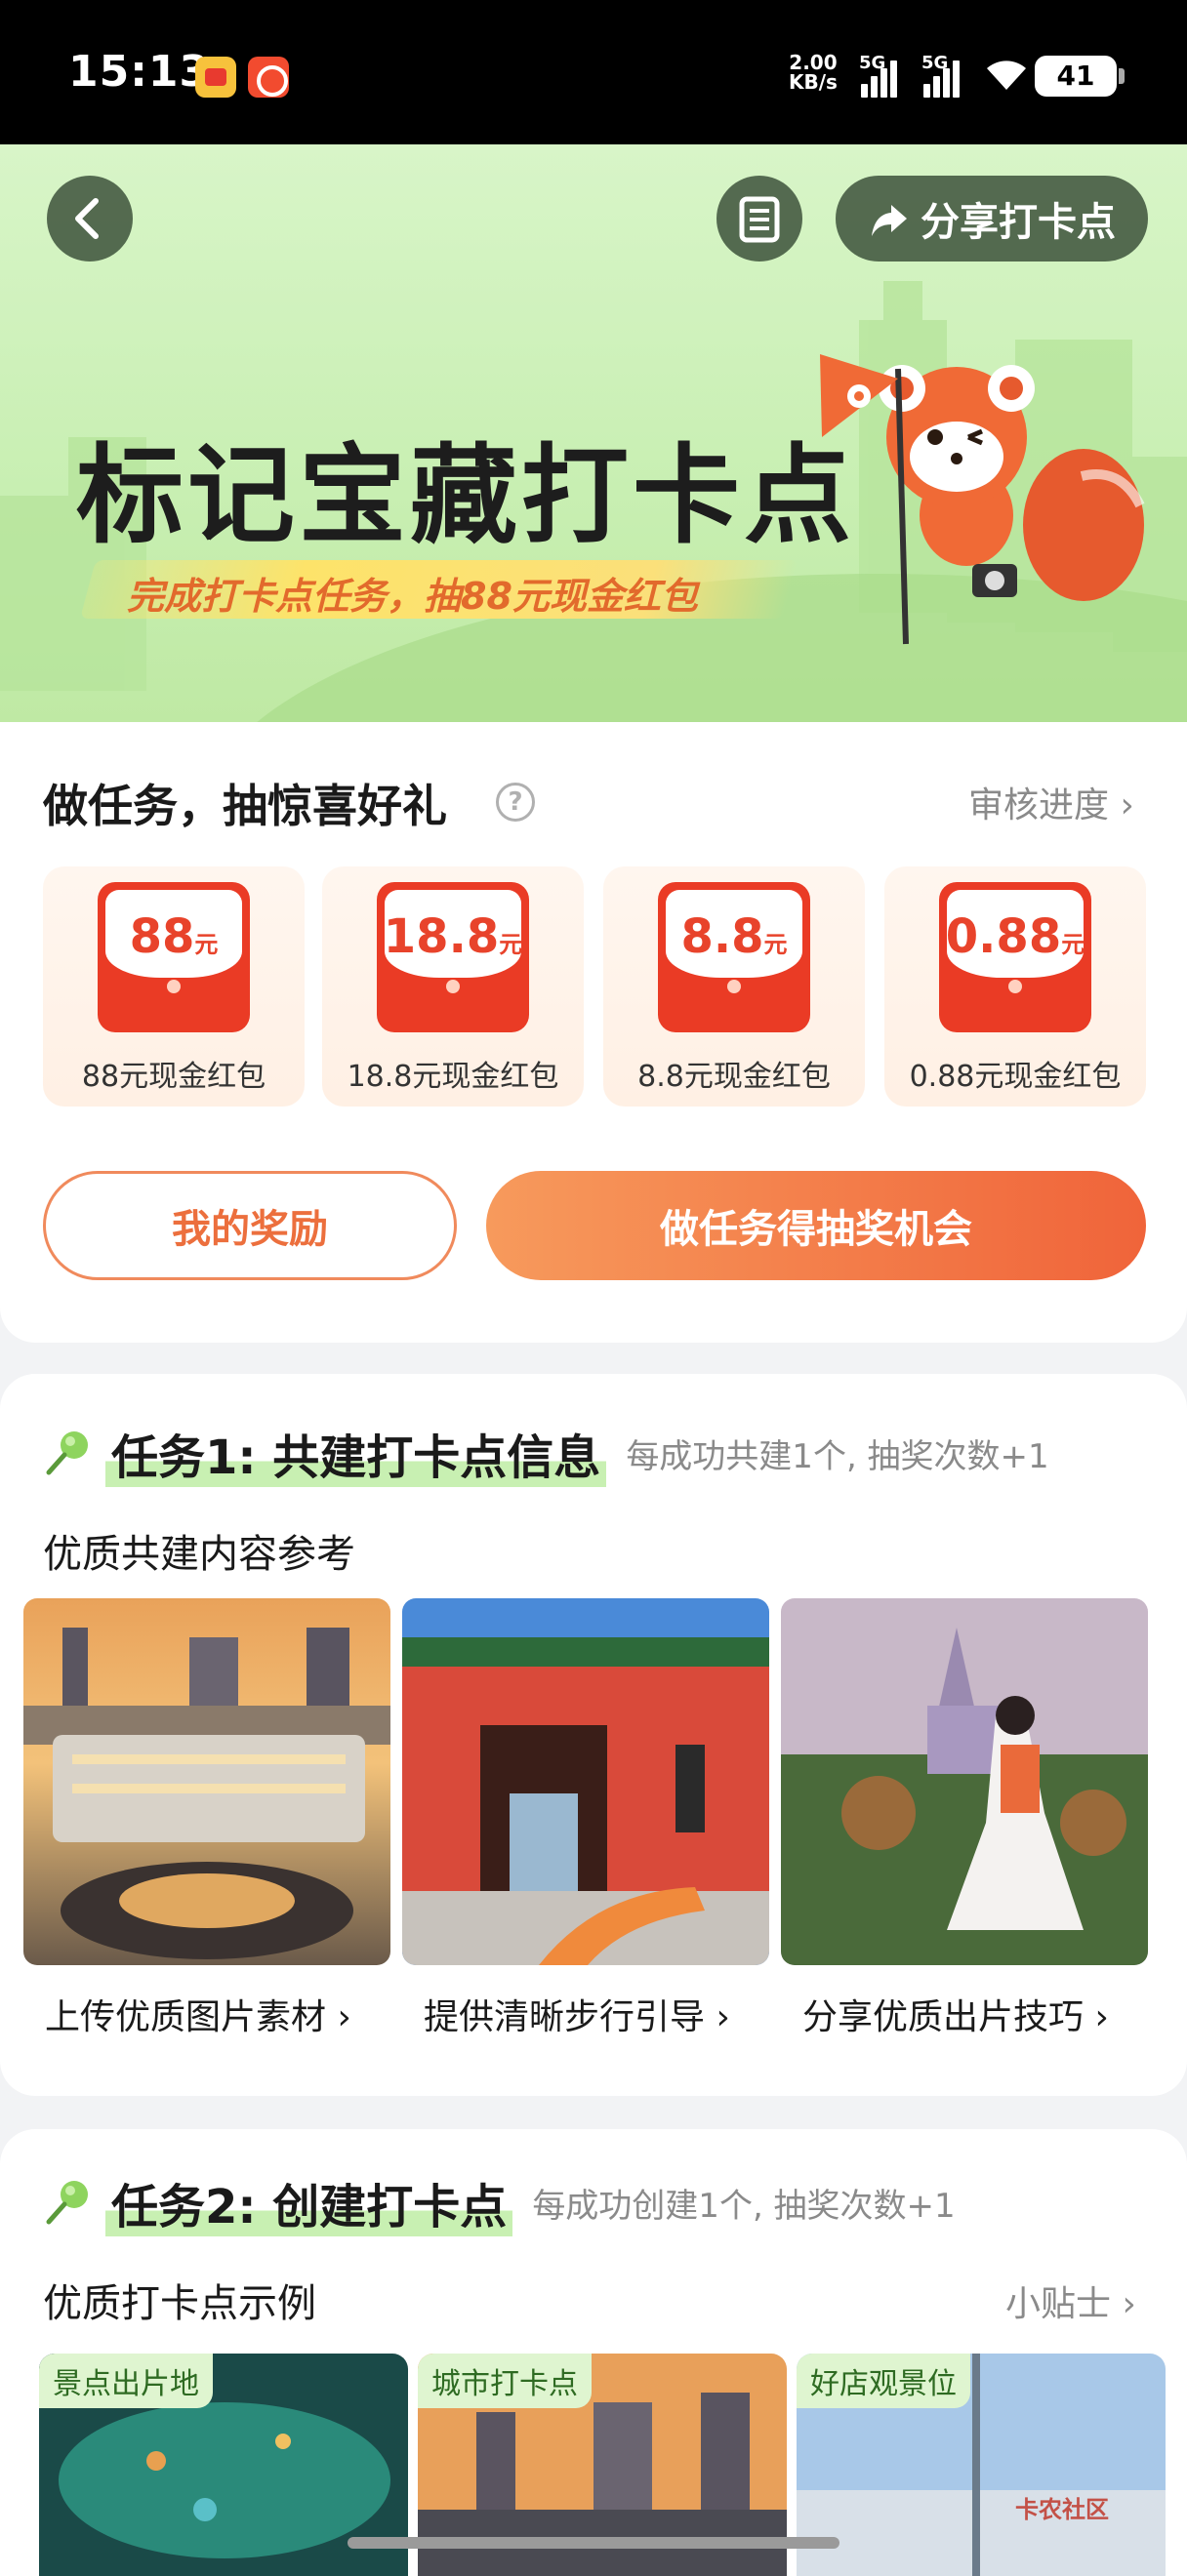 This screenshot has height=2576, width=1187. I want to click on task2-header: 任务2: 创建打卡点 每成功创建1个, 抽奖次数+1, so click(499, 2202).